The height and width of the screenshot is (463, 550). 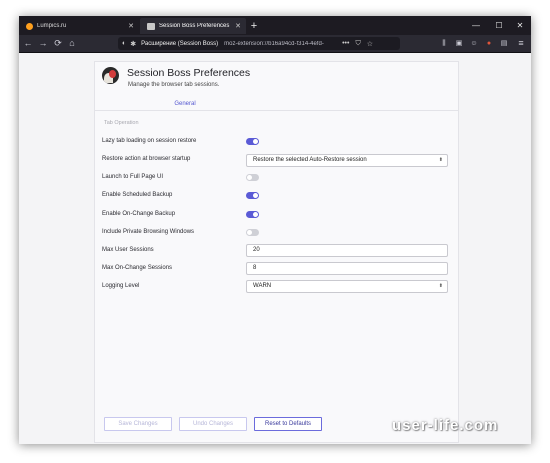 What do you see at coordinates (121, 123) in the screenshot?
I see `section-label: Tab Operation` at bounding box center [121, 123].